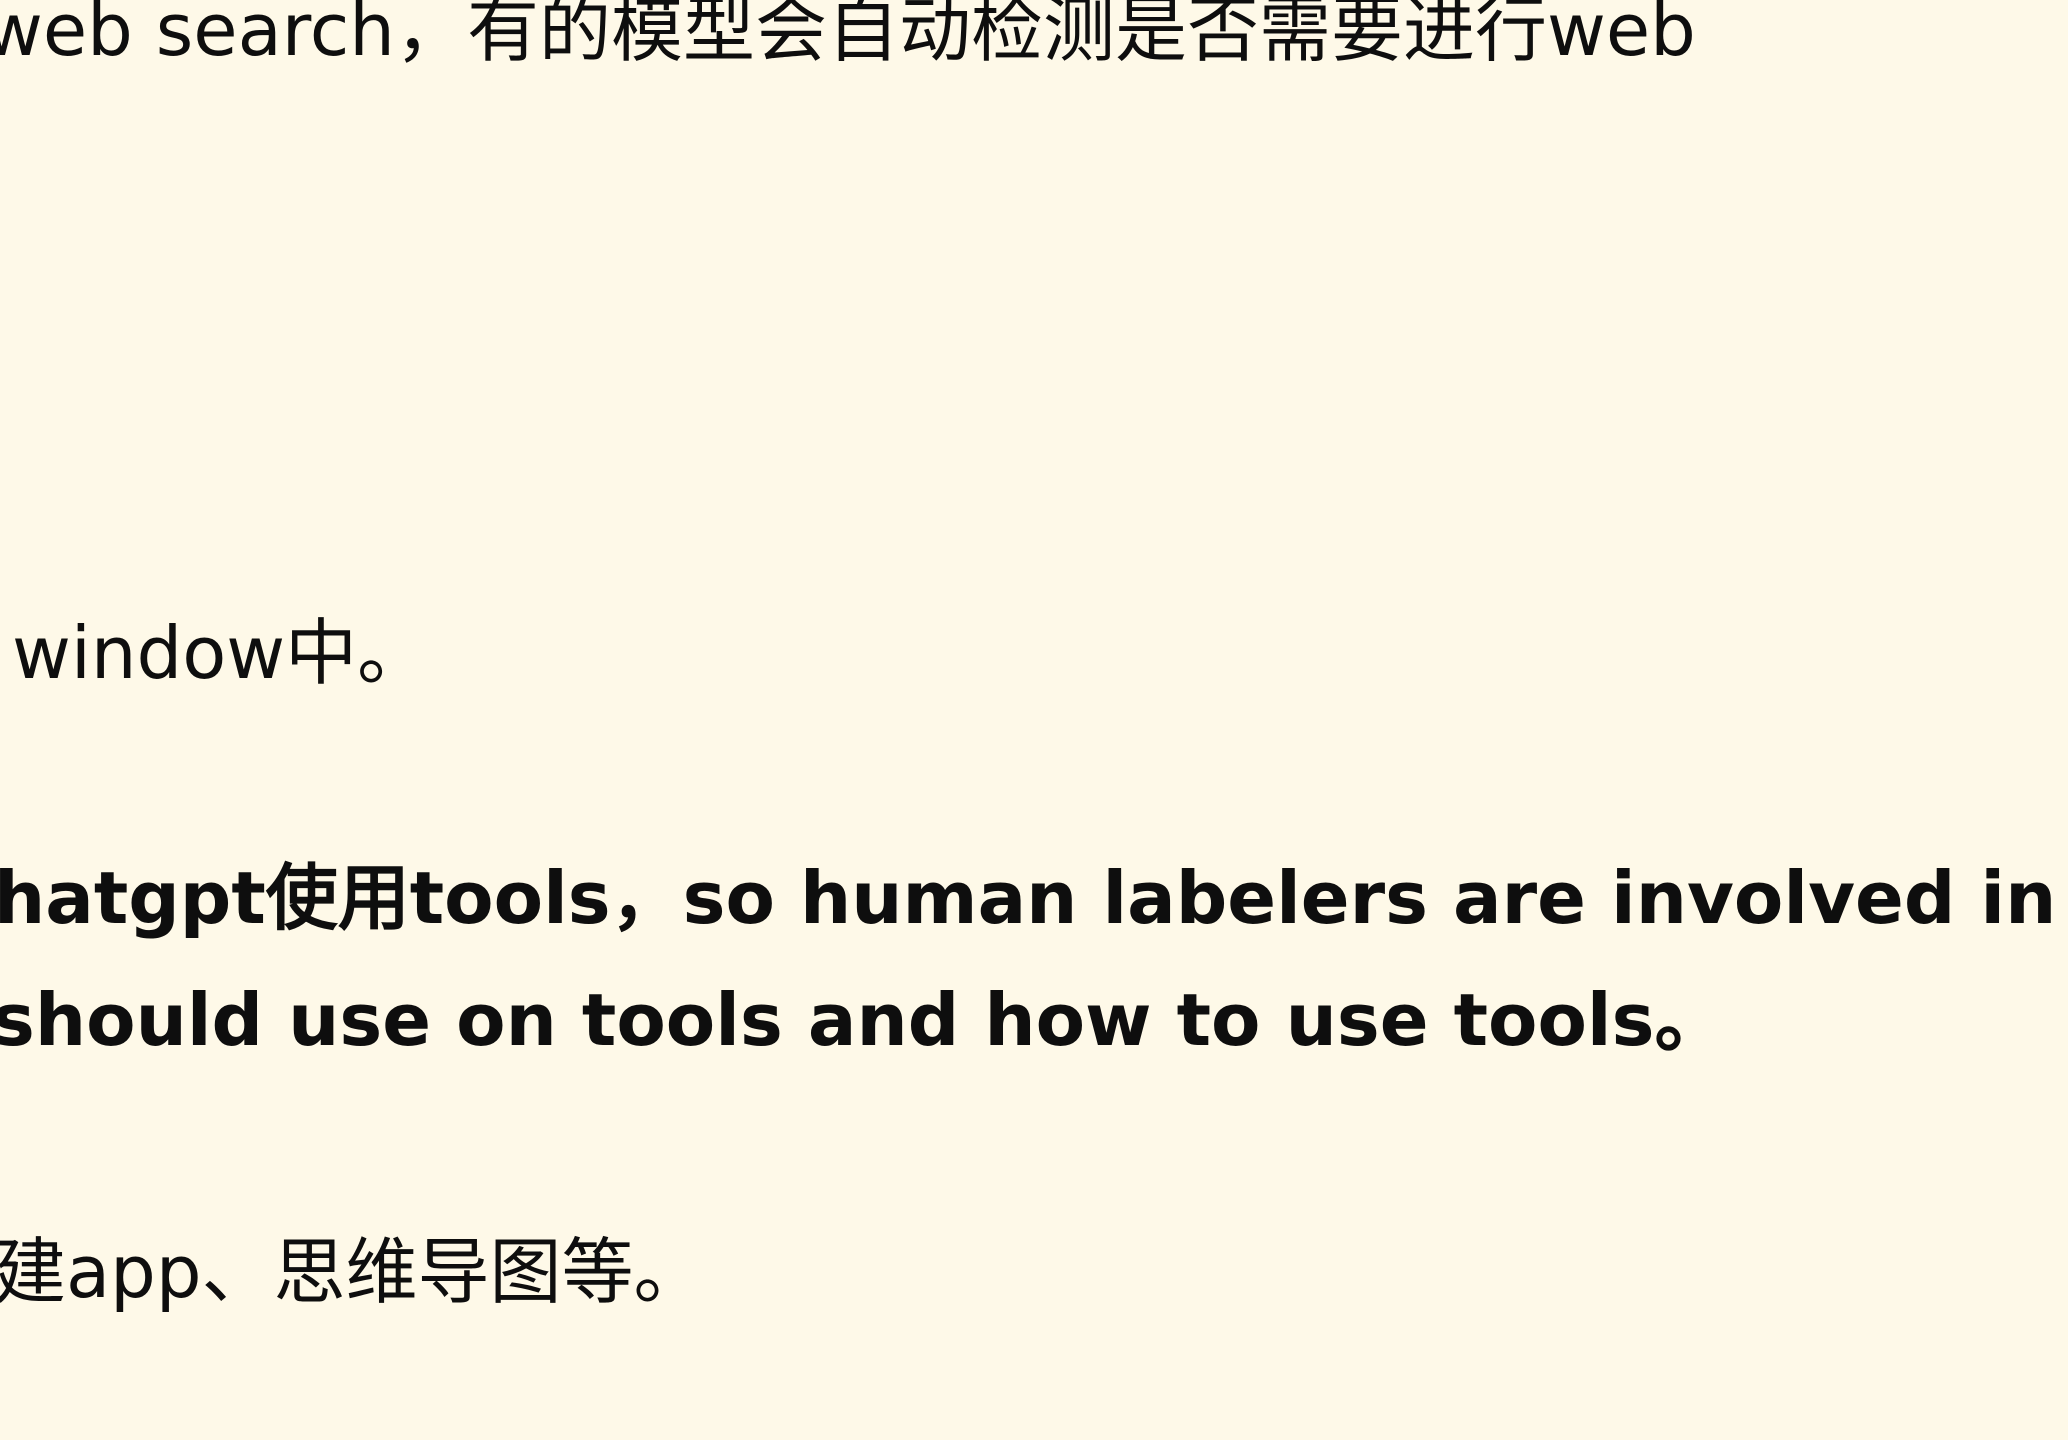 This screenshot has width=2068, height=1440. What do you see at coordinates (353, 1272) in the screenshot?
I see `paragraph-app-mindmap-line: 建app、思维导图等。` at bounding box center [353, 1272].